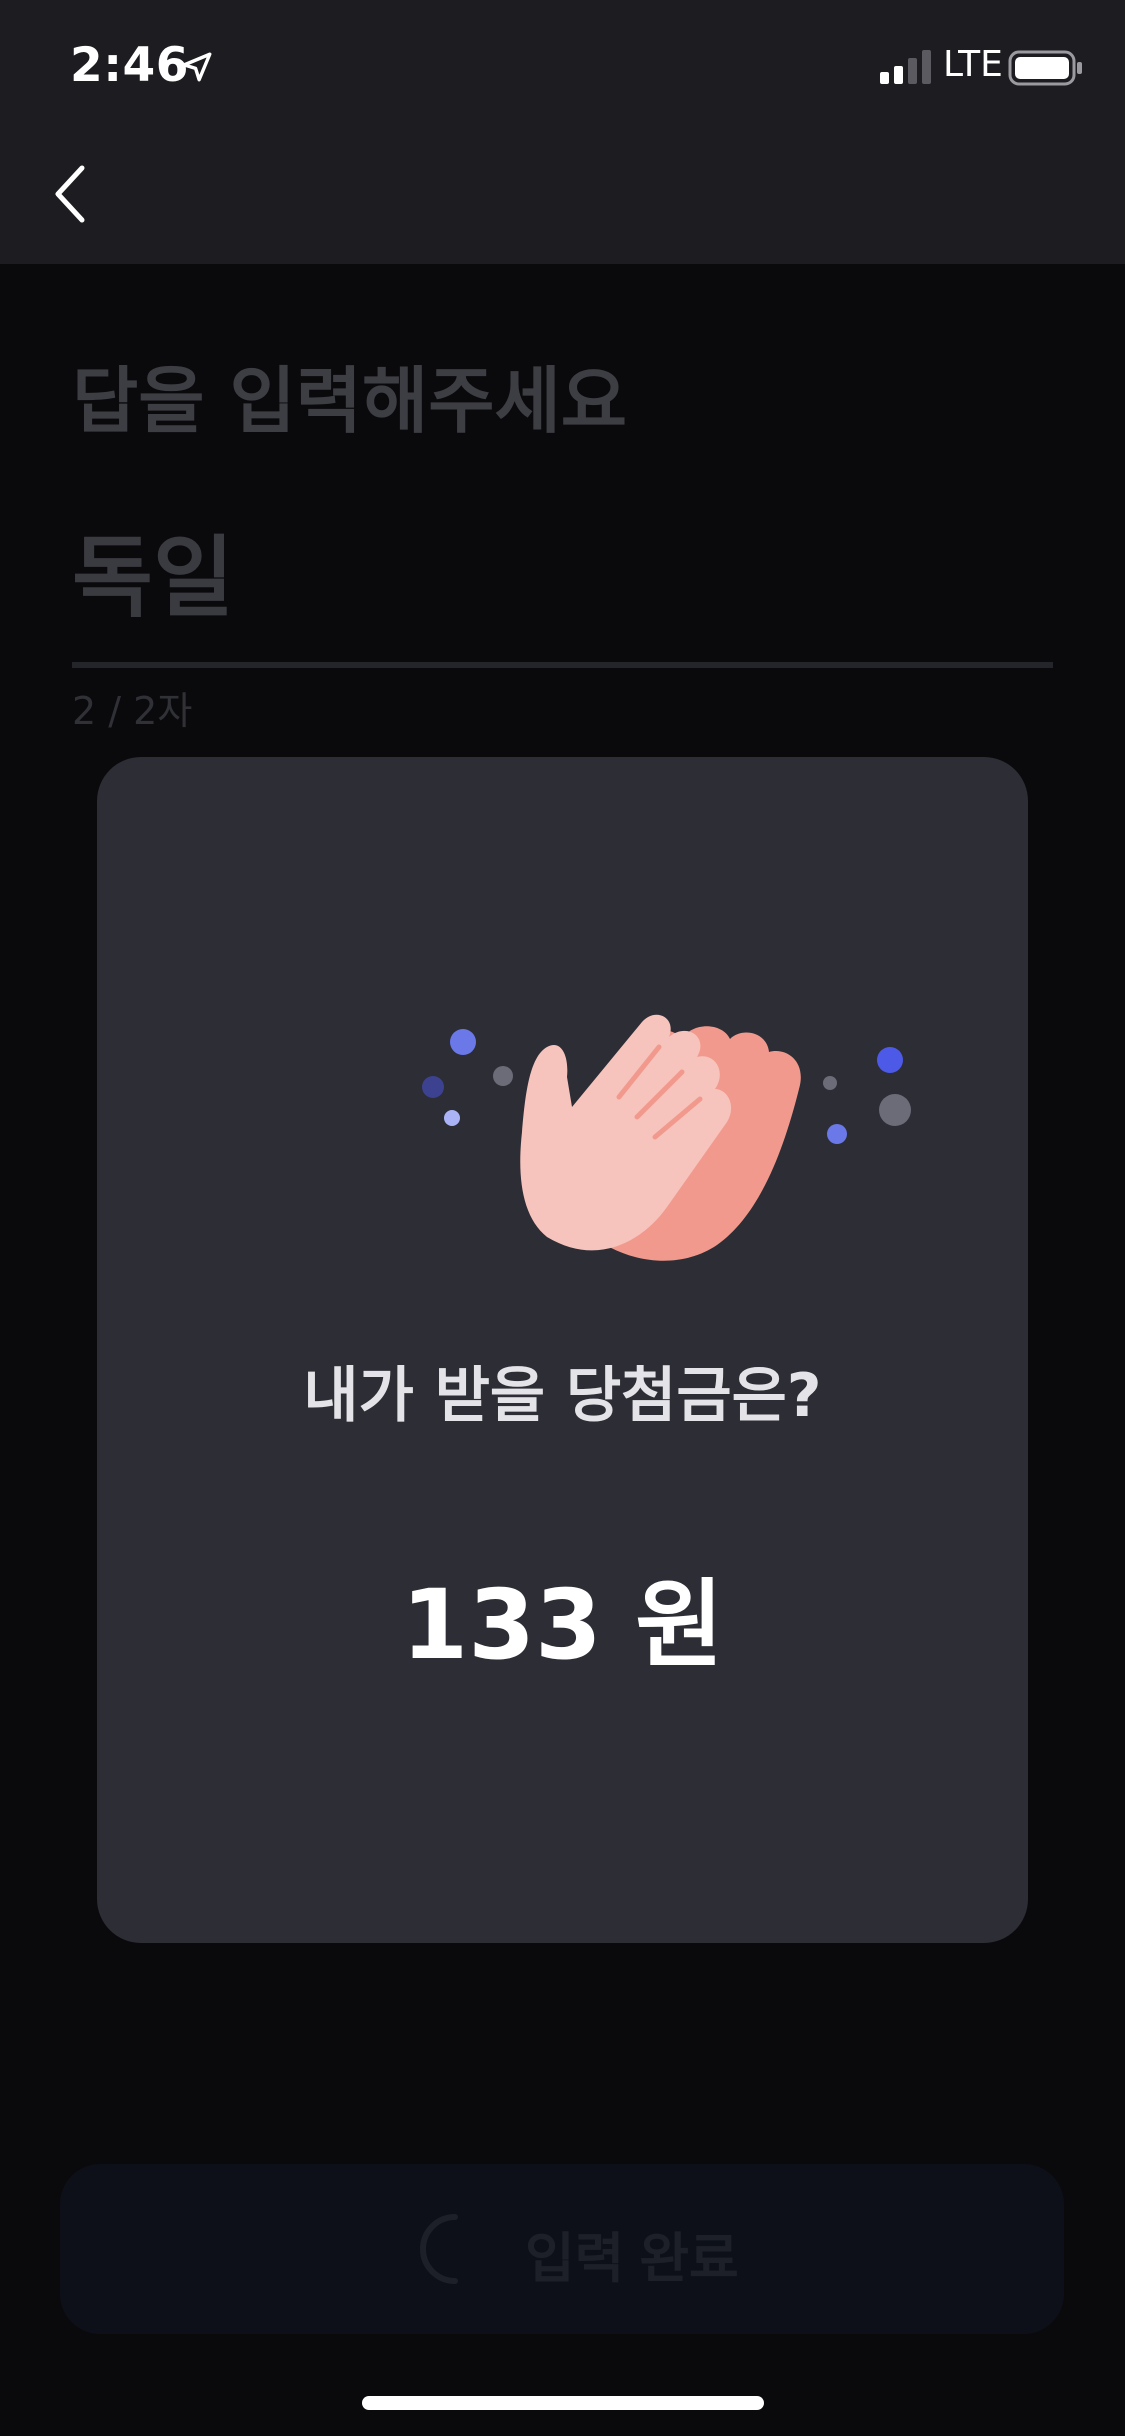 This screenshot has height=2436, width=1125. What do you see at coordinates (129, 65) in the screenshot?
I see `status-time: 2:46` at bounding box center [129, 65].